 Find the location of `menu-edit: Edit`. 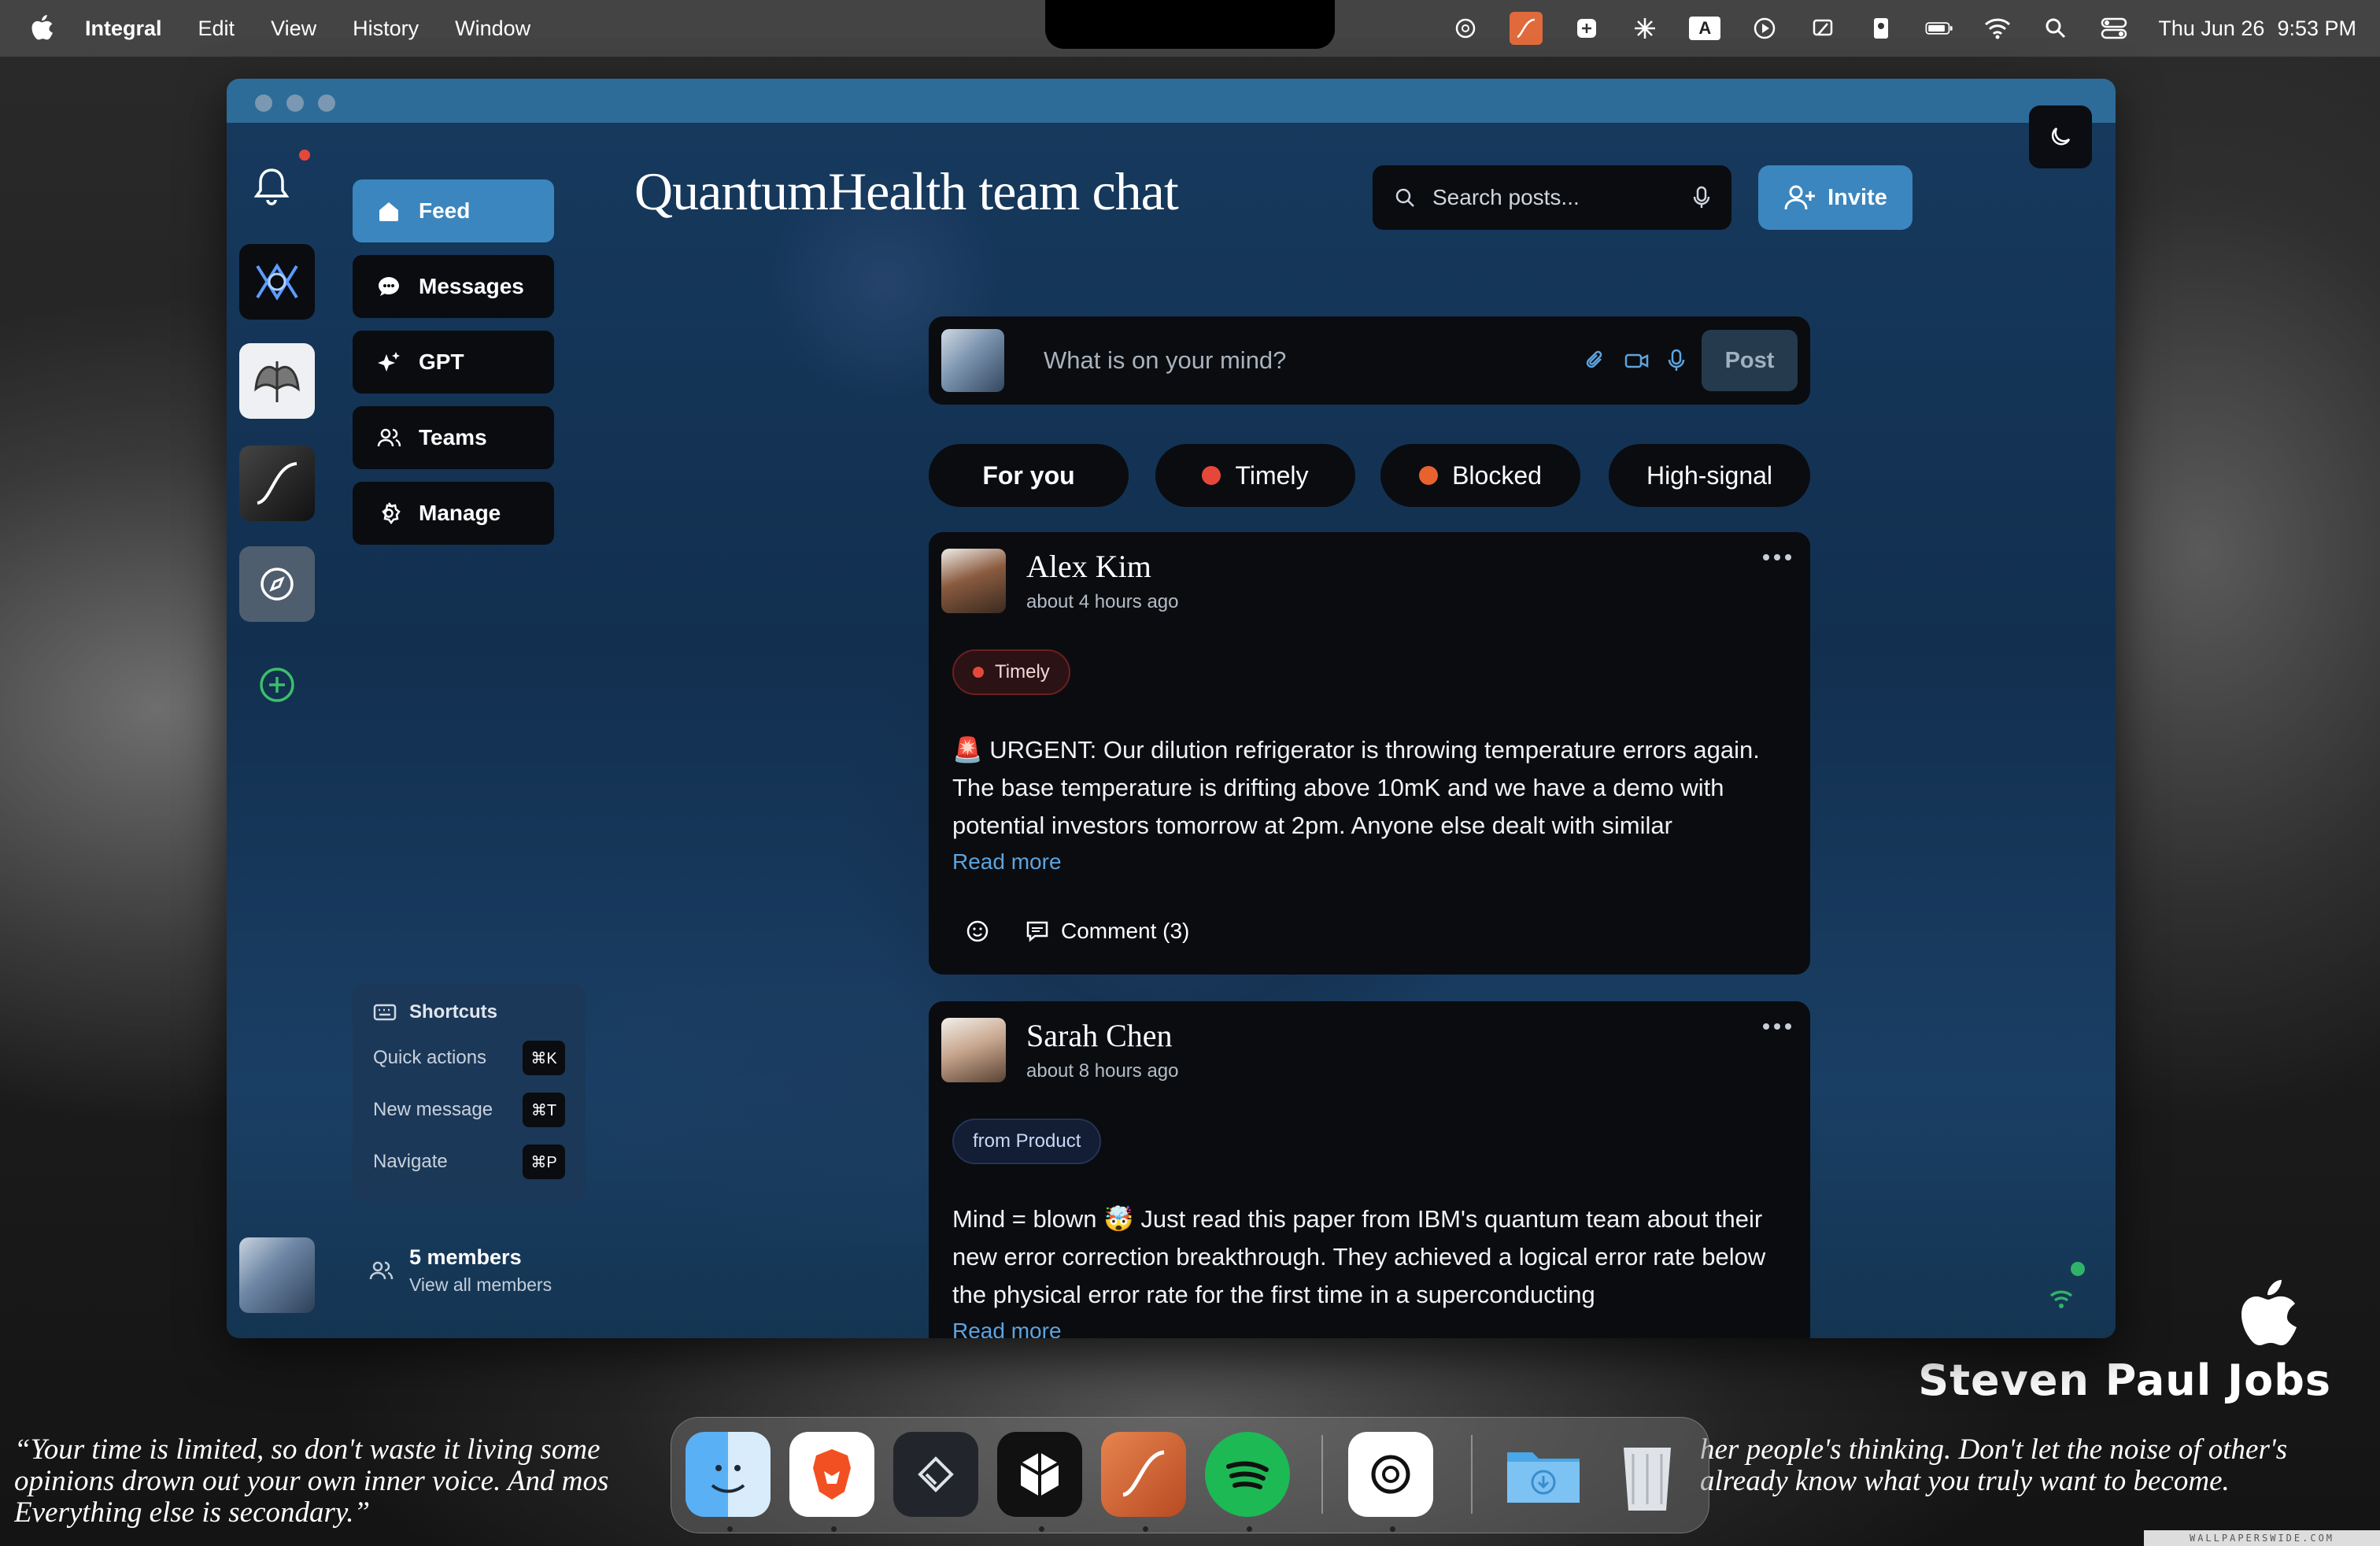

menu-edit: Edit is located at coordinates (216, 29).